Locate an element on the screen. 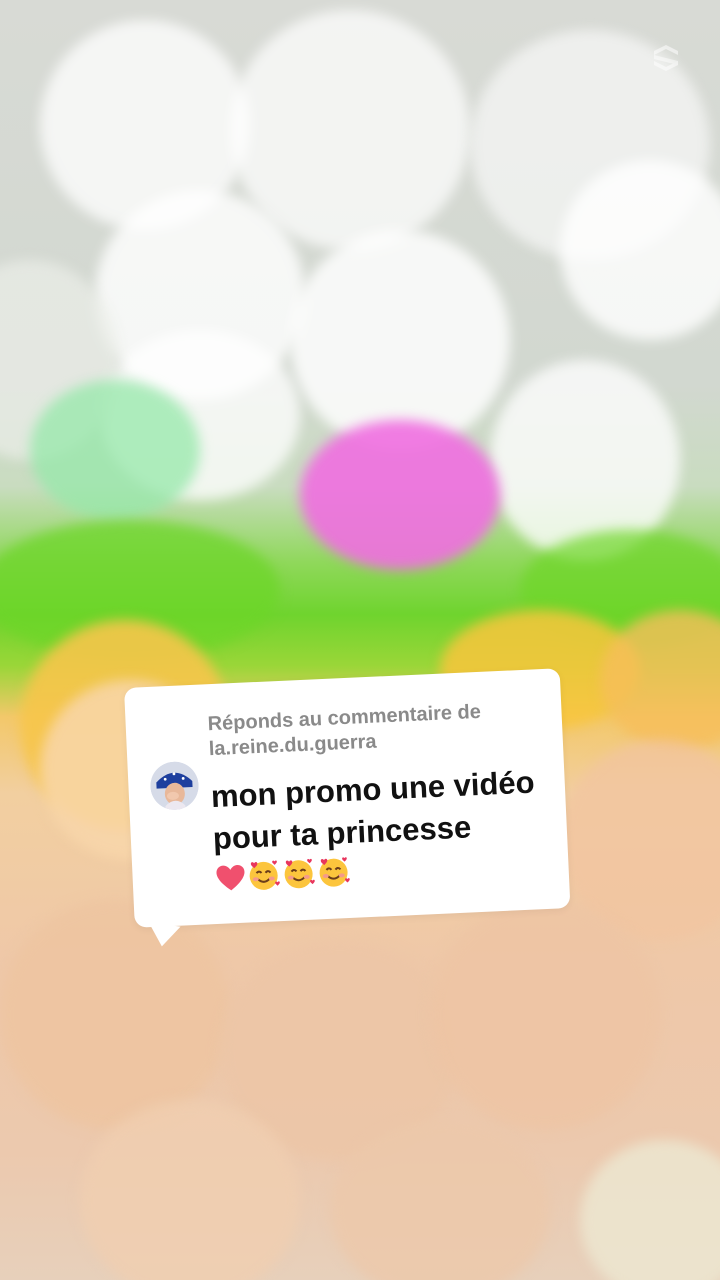  heart-icon is located at coordinates (231, 882).